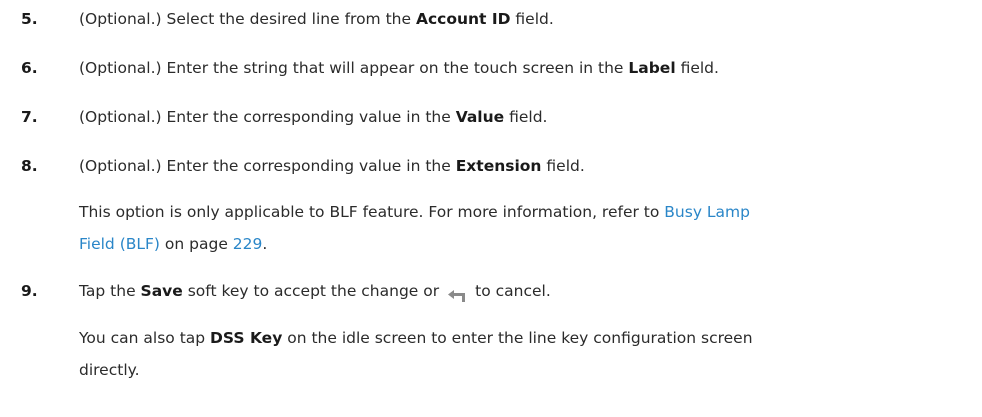 Image resolution: width=982 pixels, height=417 pixels. Describe the element at coordinates (498, 166) in the screenshot. I see `step-field-name: Extension` at that location.